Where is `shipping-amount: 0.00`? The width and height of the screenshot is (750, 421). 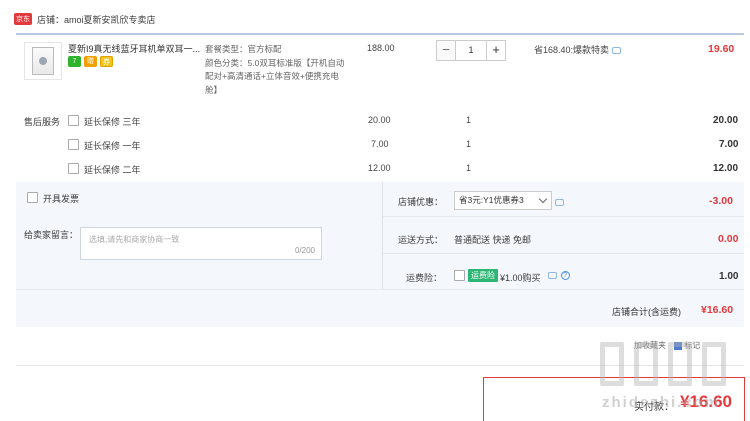
shipping-amount: 0.00 is located at coordinates (728, 239).